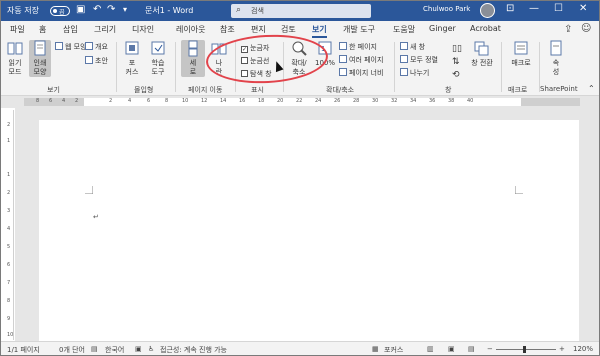 The image size is (600, 356). What do you see at coordinates (456, 75) in the screenshot?
I see `reset-window-icon: ⟲` at bounding box center [456, 75].